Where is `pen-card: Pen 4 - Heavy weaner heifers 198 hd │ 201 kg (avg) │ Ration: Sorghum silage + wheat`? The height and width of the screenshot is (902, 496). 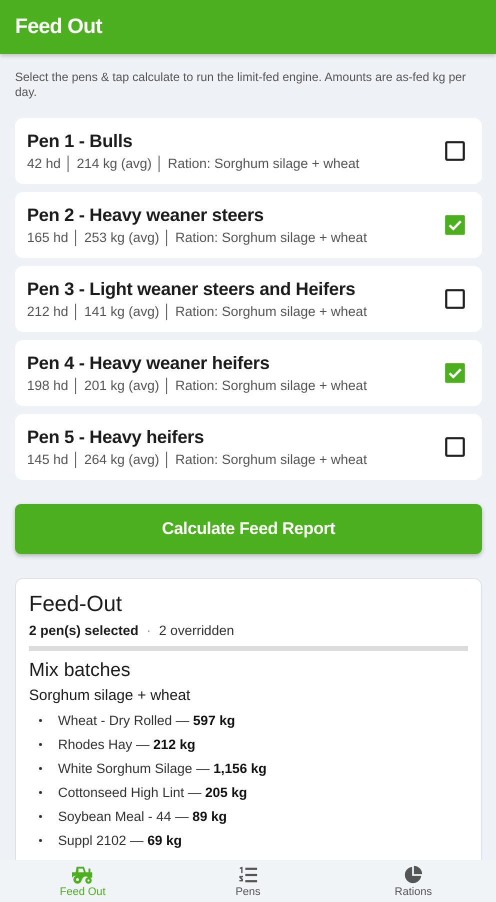 pen-card: Pen 4 - Heavy weaner heifers 198 hd │ 201 kg (avg) │ Ration: Sorghum silage + wheat is located at coordinates (248, 373).